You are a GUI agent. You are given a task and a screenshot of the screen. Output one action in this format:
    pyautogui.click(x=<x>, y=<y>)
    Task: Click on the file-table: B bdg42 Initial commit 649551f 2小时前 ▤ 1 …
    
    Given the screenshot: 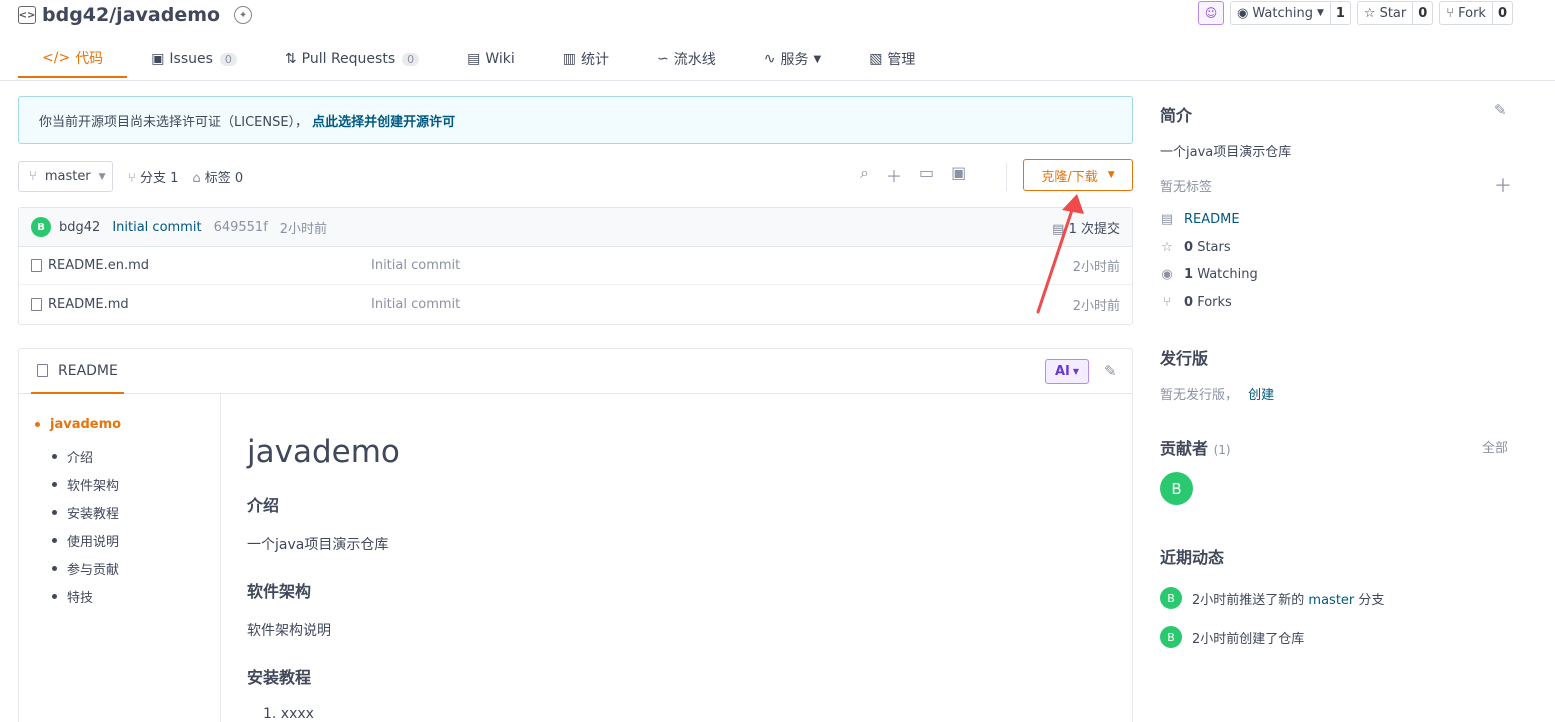 What is the action you would take?
    pyautogui.click(x=575, y=266)
    